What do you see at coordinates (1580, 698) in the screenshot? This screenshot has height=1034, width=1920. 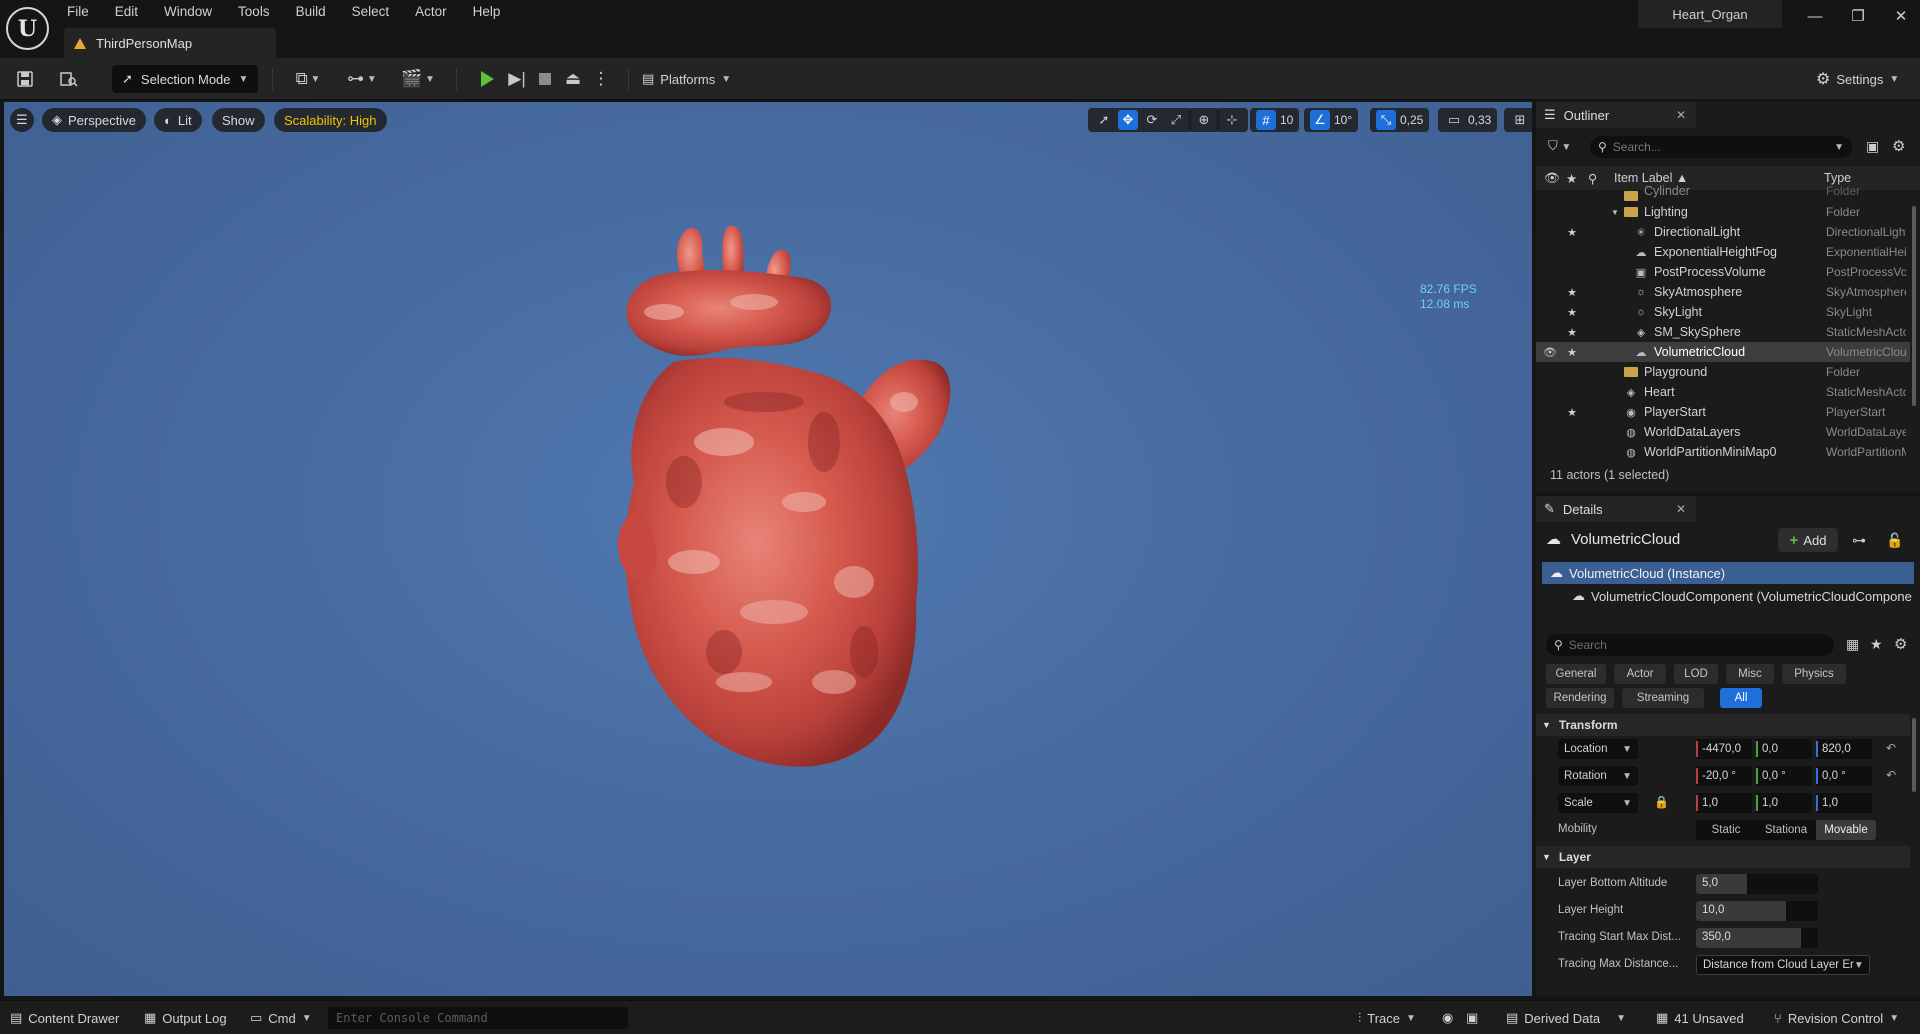 I see `category-rendering: Rendering` at bounding box center [1580, 698].